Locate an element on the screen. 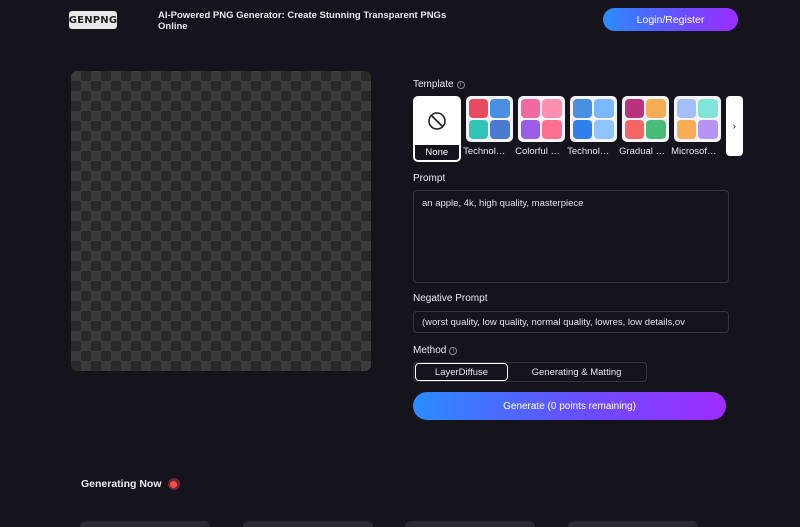 The width and height of the screenshot is (800, 527). method-option-generating-matting: Generating & Matting is located at coordinates (576, 372).